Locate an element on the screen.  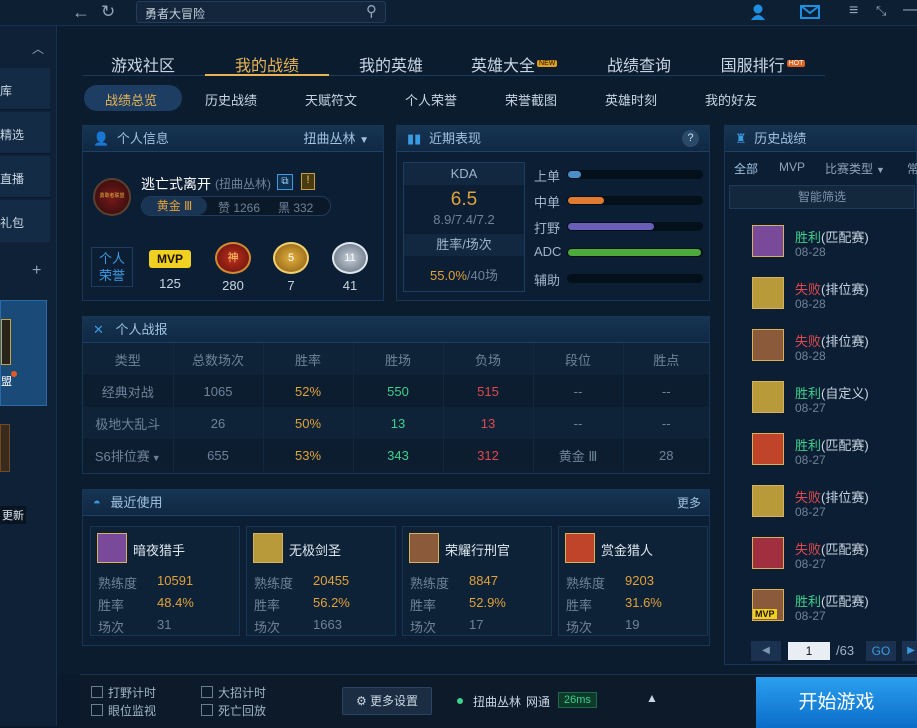
filter-all: 全部 is located at coordinates (746, 168).